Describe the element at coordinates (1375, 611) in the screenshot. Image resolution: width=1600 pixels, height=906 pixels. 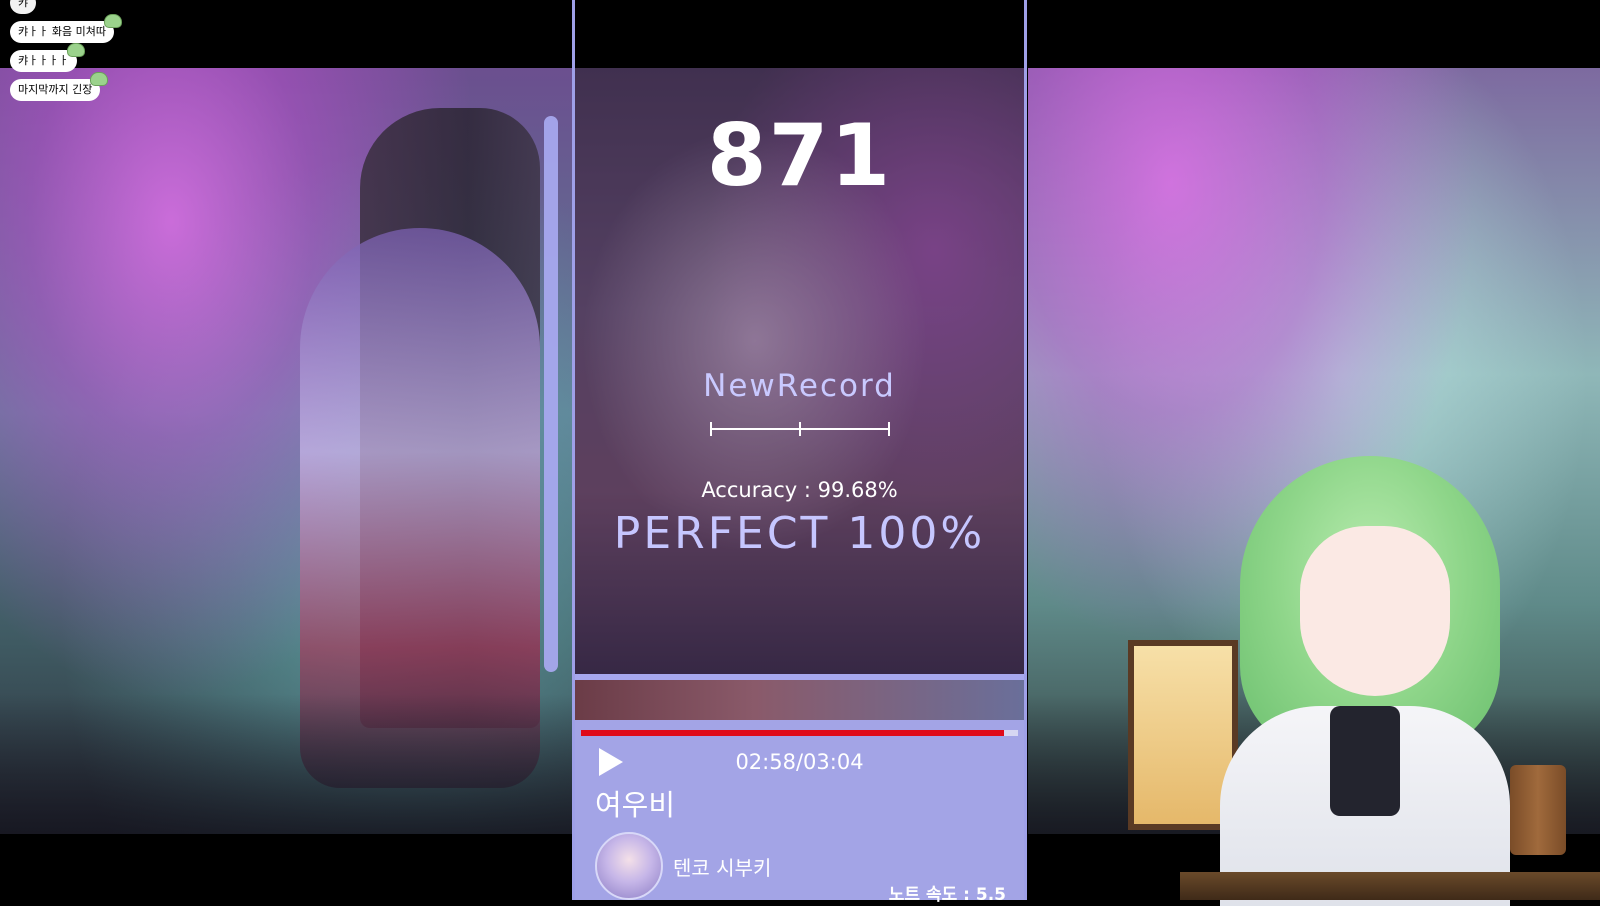
I see `avatar-face` at that location.